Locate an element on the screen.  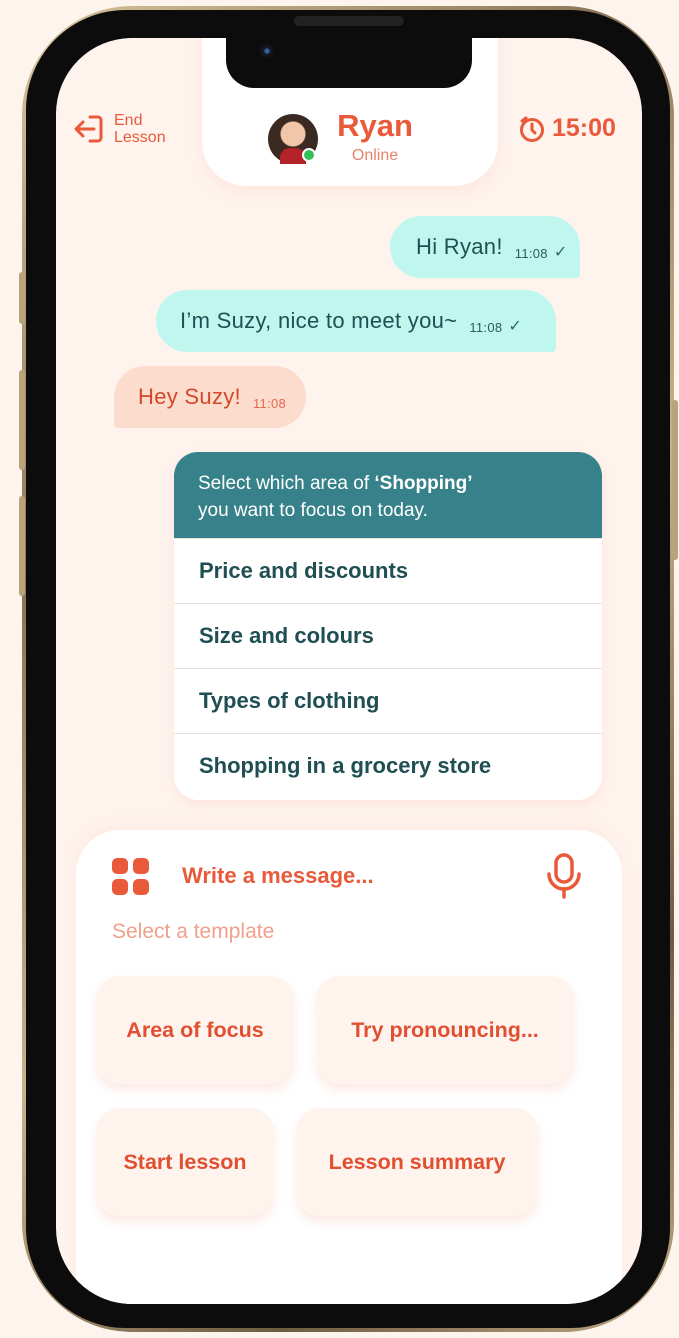
notch is located at coordinates (349, 63).